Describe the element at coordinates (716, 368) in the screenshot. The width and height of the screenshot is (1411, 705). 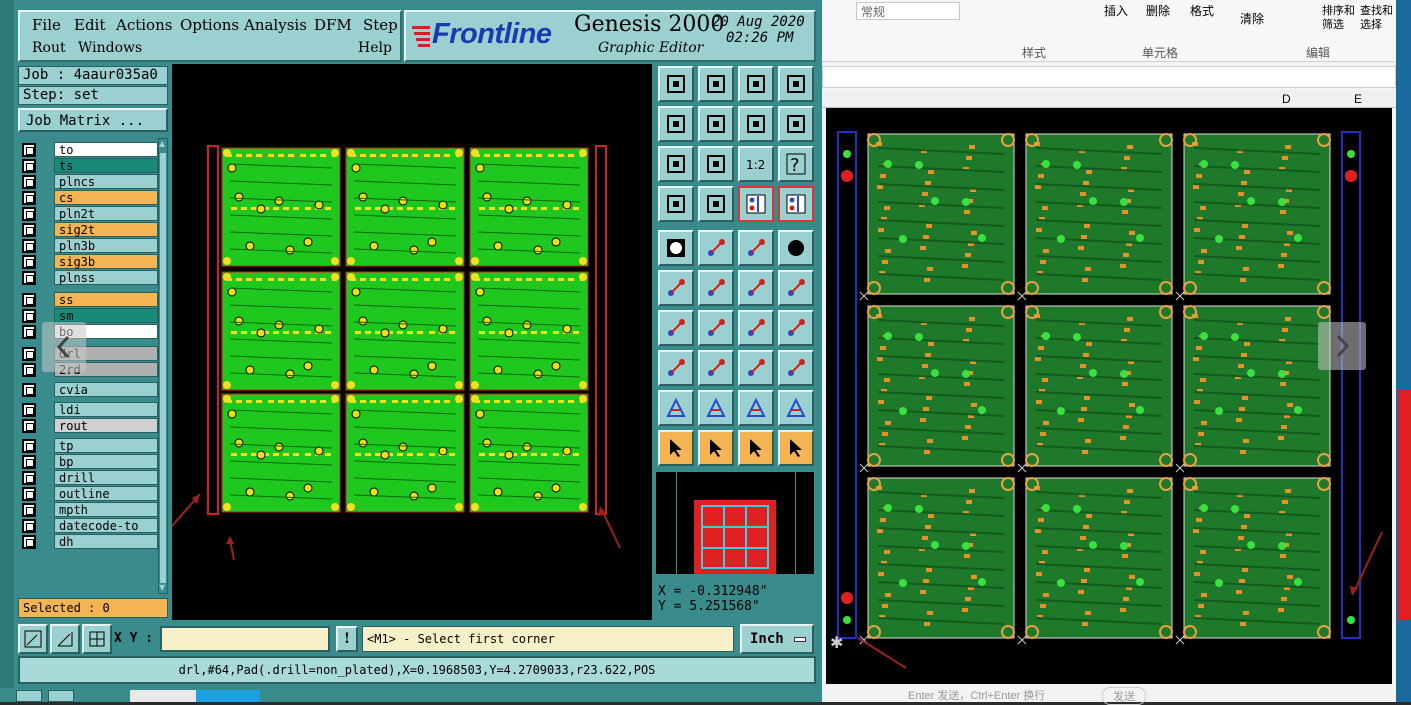
I see `horizontal-line-tool-button` at that location.